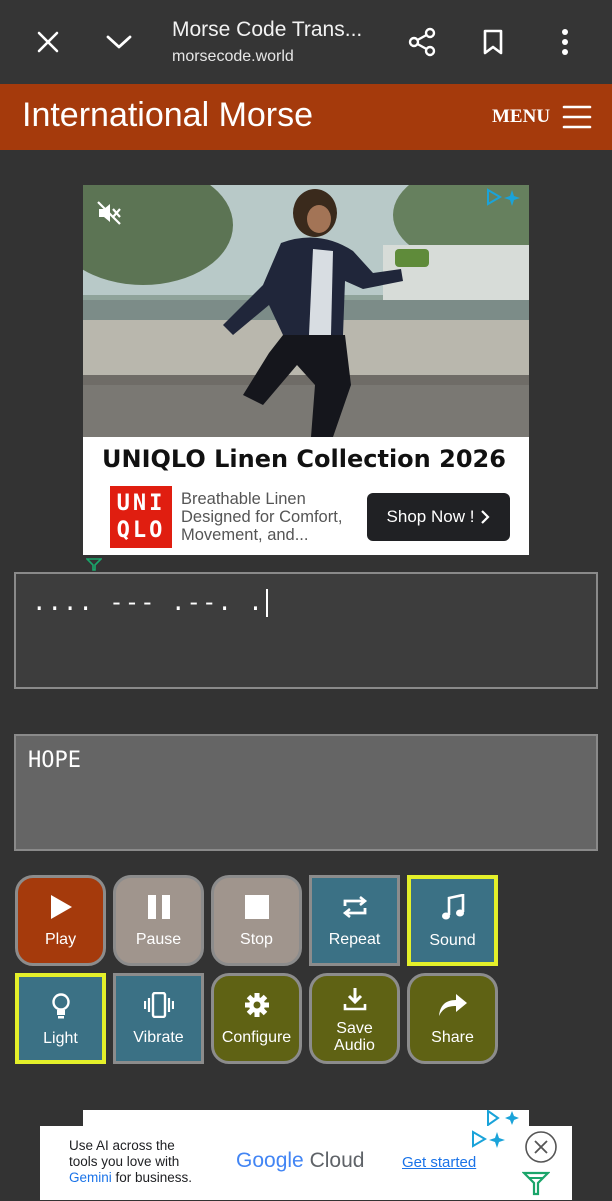 The height and width of the screenshot is (1201, 612). I want to click on shop-now-label: Shop Now !, so click(430, 516).